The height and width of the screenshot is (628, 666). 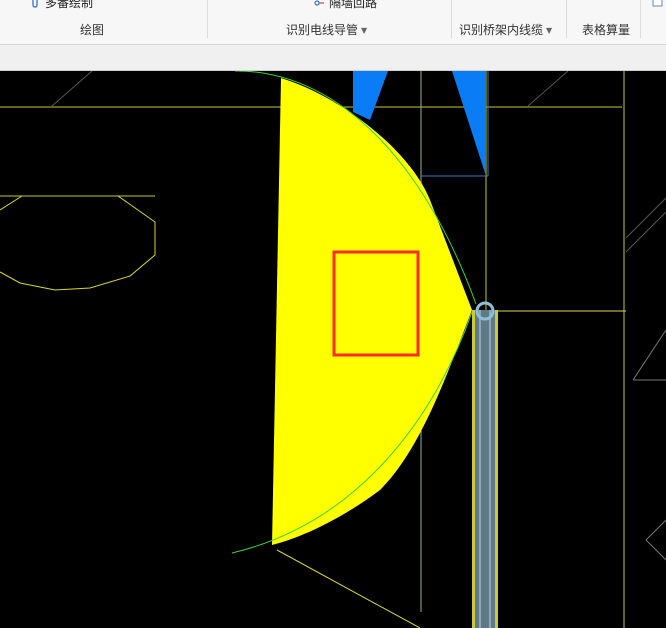 What do you see at coordinates (485, 469) in the screenshot?
I see `pipe-body` at bounding box center [485, 469].